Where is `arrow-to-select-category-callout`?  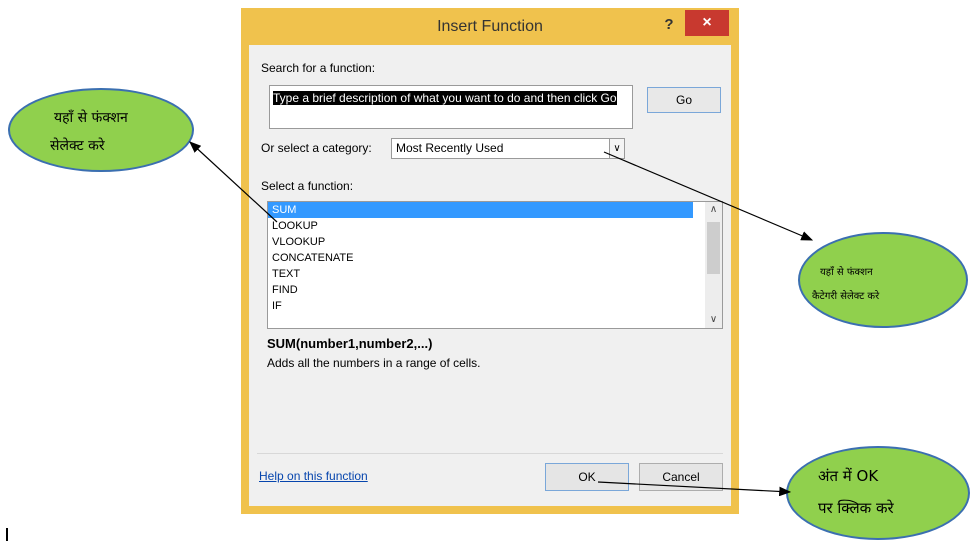 arrow-to-select-category-callout is located at coordinates (708, 196).